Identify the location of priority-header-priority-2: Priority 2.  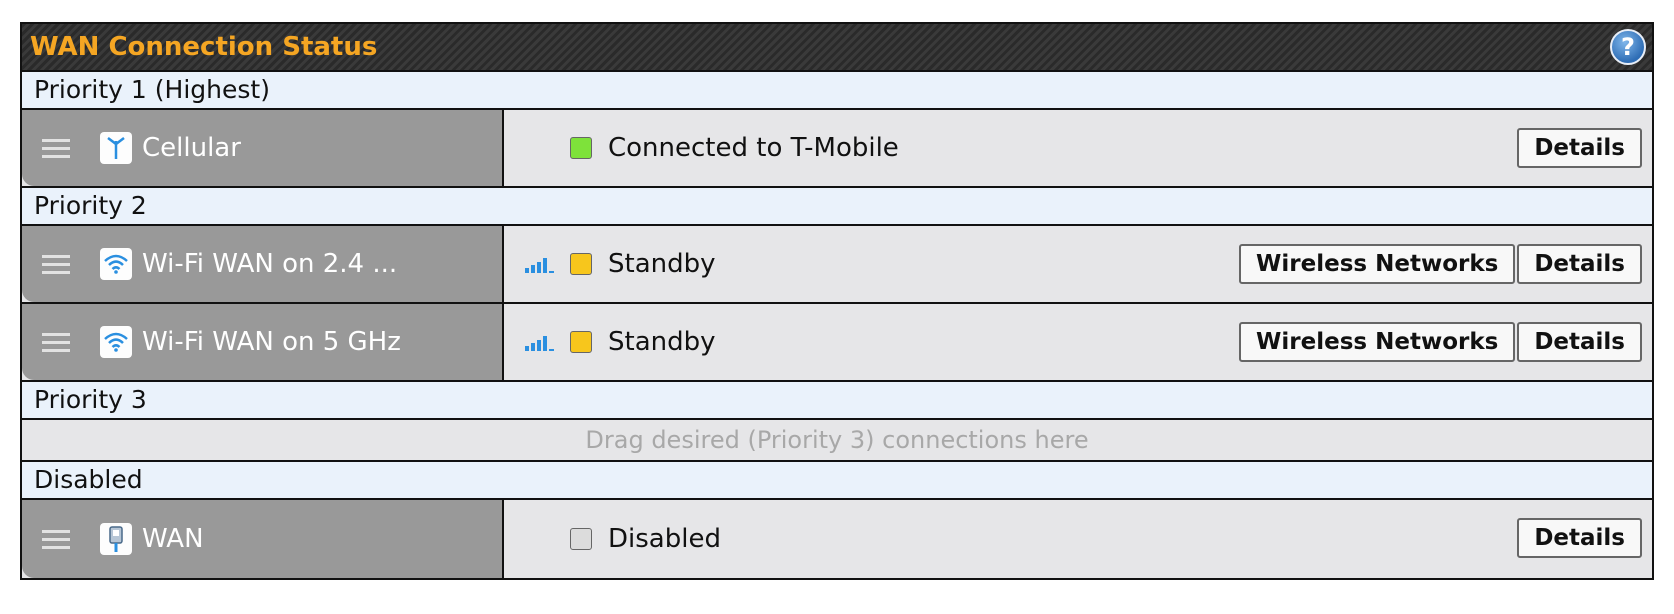
(837, 207).